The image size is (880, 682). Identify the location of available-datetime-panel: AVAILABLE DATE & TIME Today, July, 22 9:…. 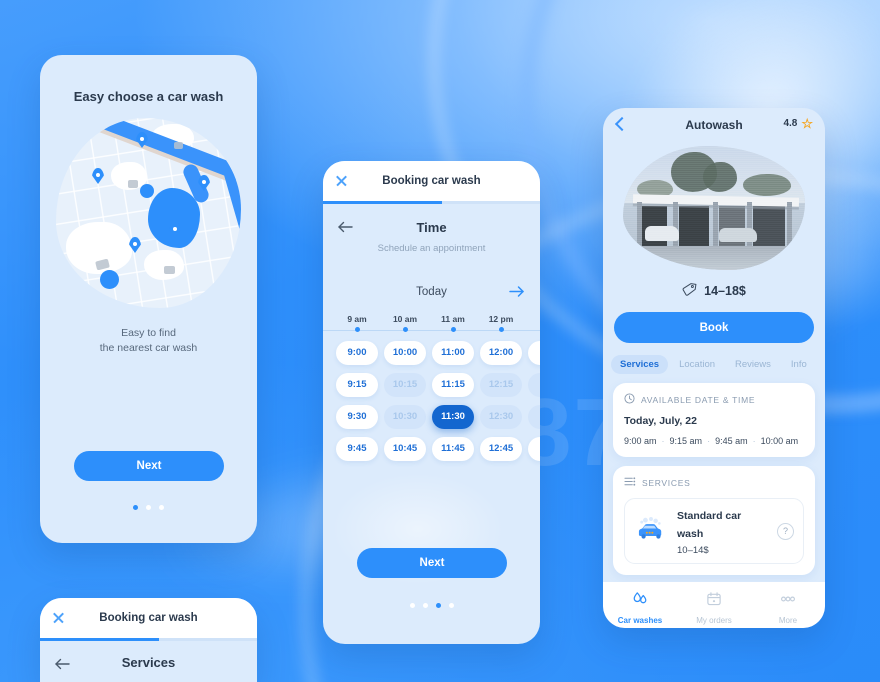
(714, 420).